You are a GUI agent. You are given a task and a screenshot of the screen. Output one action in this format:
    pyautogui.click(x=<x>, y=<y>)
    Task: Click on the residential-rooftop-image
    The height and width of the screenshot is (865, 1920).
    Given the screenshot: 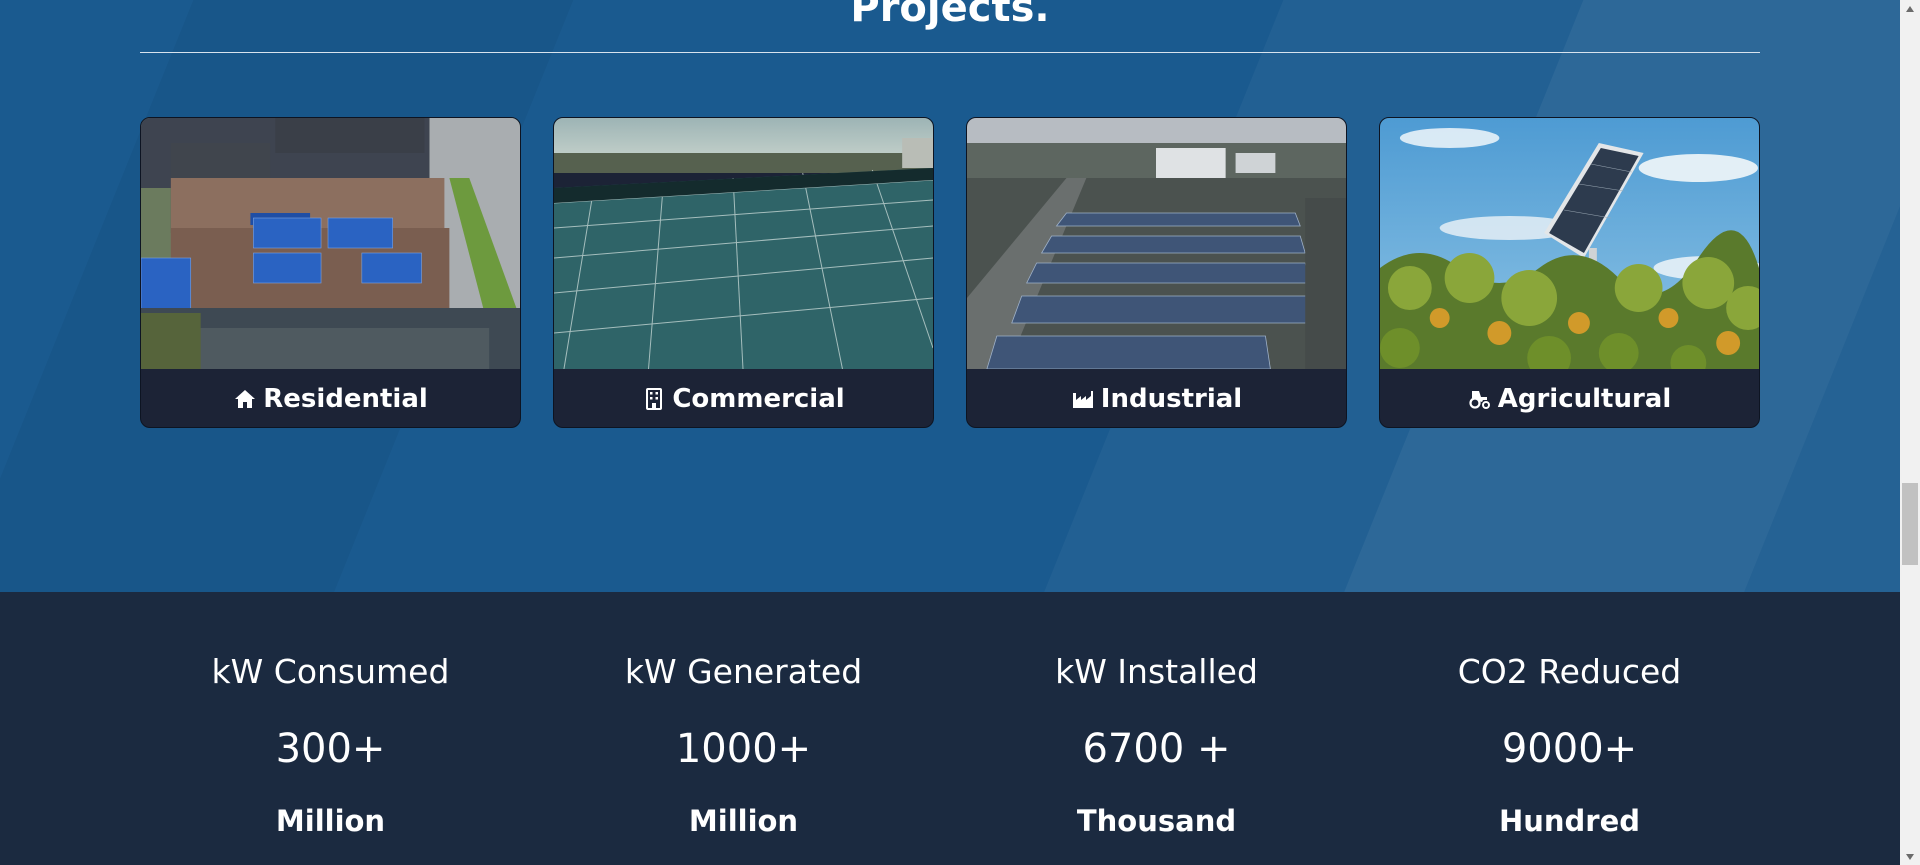 What is the action you would take?
    pyautogui.click(x=330, y=243)
    